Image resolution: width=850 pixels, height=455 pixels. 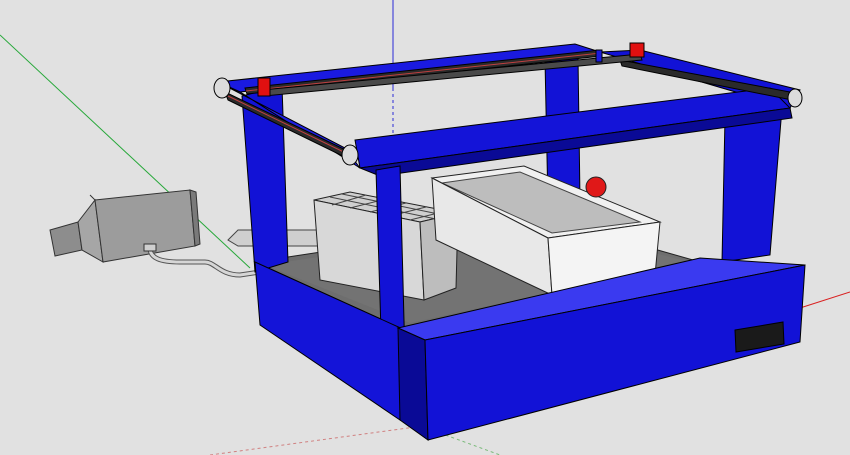 What do you see at coordinates (596, 187) in the screenshot?
I see `red-knob` at bounding box center [596, 187].